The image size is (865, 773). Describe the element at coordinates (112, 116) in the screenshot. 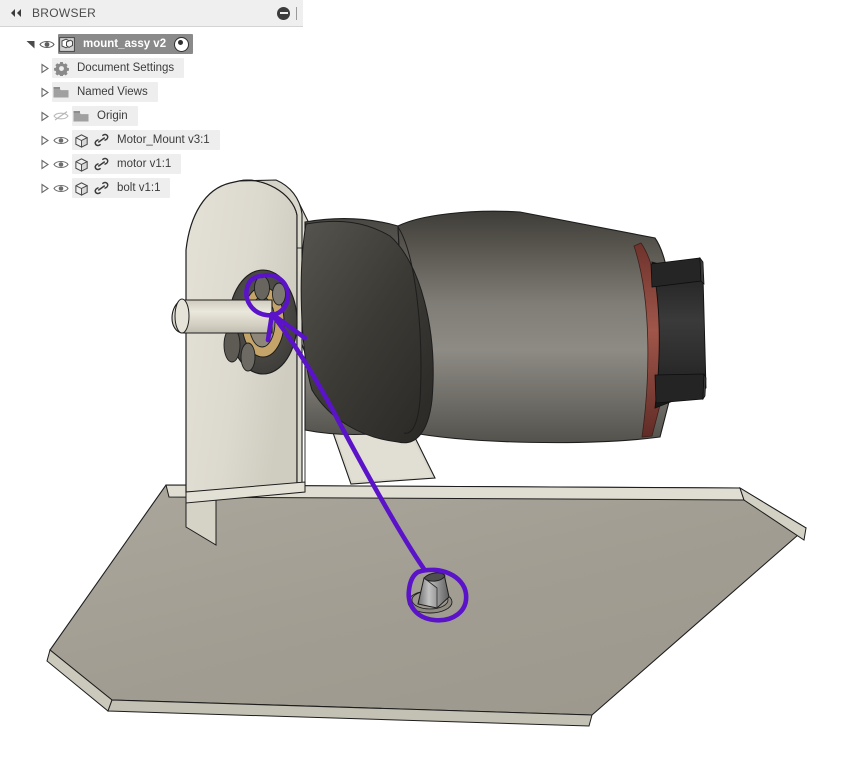

I see `tree-row-label: Origin` at that location.